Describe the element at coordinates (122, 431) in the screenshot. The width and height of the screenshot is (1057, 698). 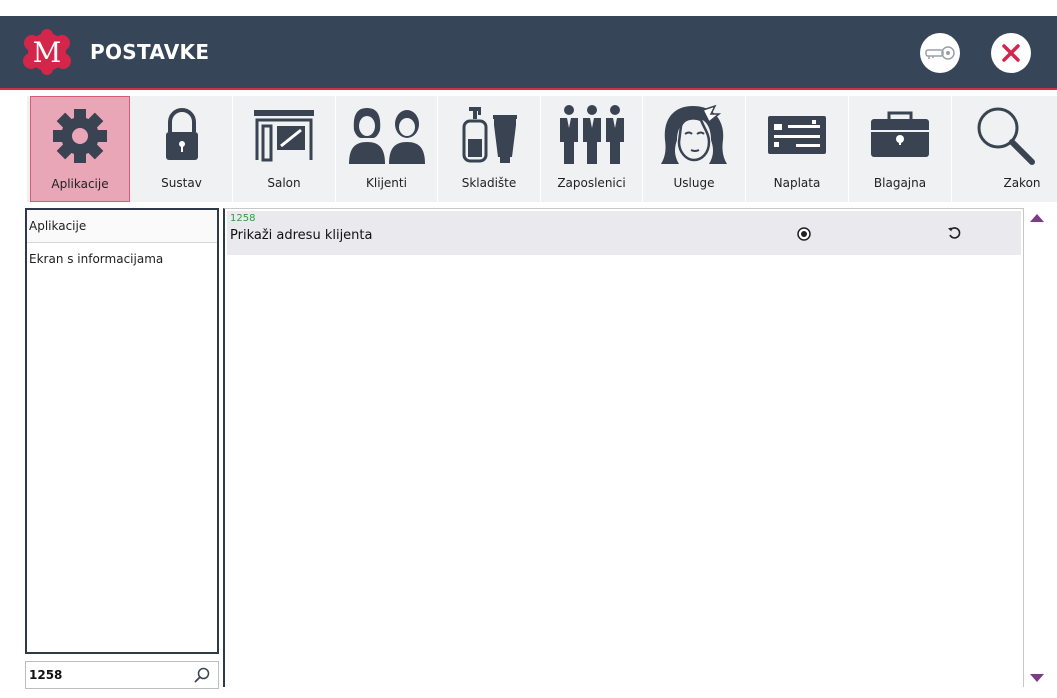
I see `category-list: Aplikacije Ekran s informacijama` at that location.